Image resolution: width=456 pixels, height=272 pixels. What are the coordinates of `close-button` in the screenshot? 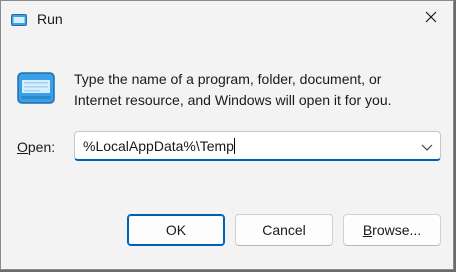 It's located at (431, 19).